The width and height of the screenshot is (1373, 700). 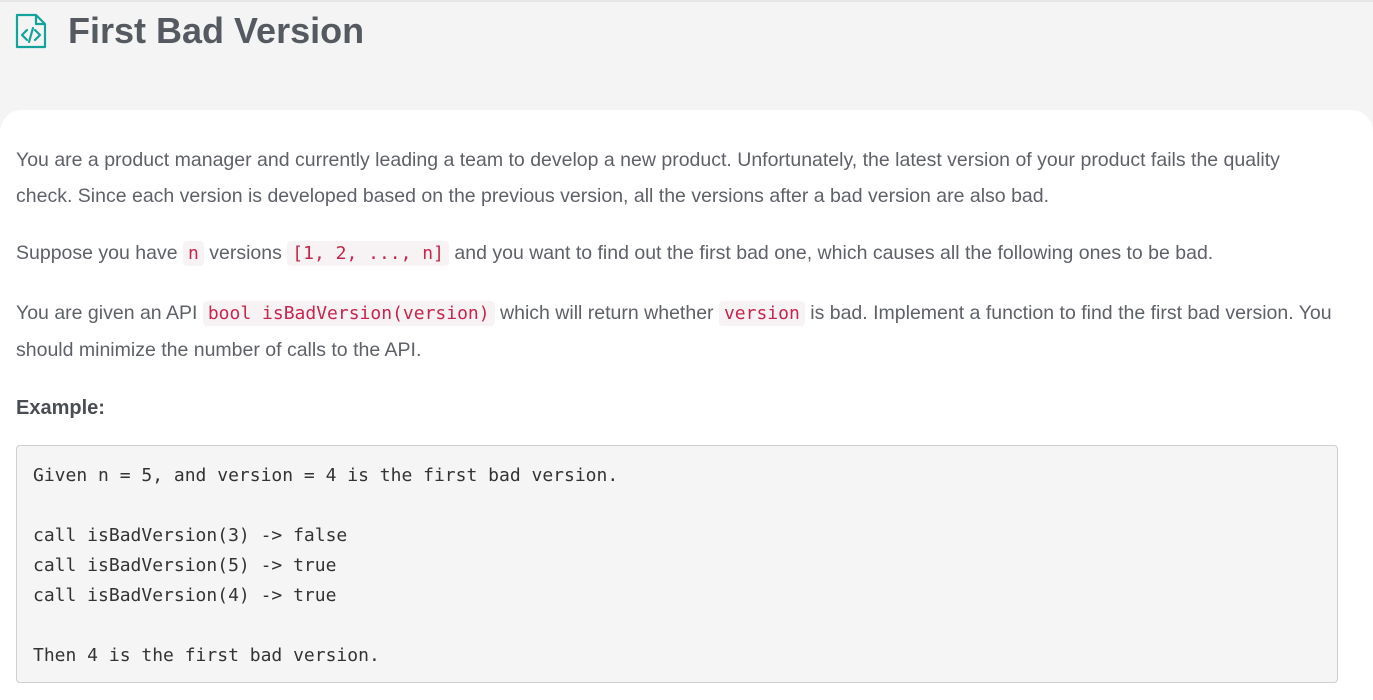 I want to click on text-segment: Suppose you have, so click(x=99, y=253).